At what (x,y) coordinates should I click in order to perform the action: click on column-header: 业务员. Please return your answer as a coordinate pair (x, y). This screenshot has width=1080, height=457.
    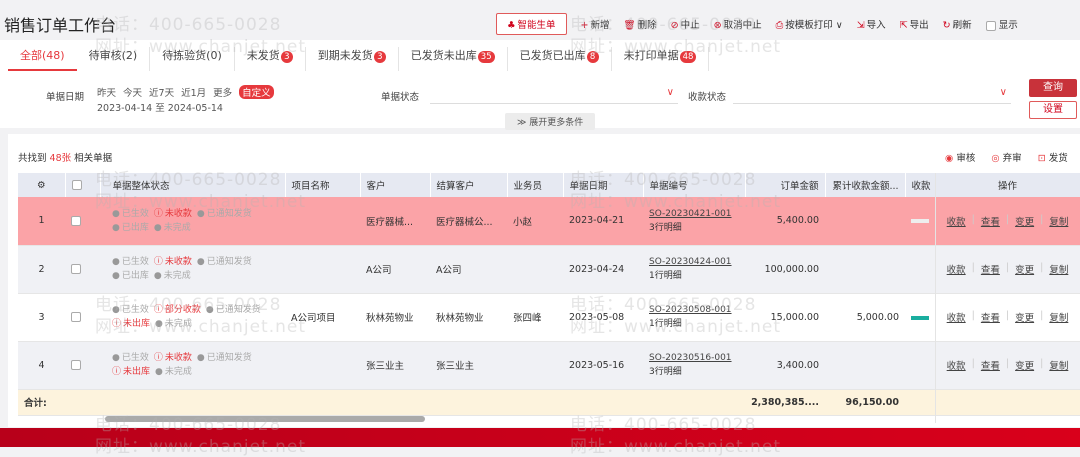
    Looking at the image, I should click on (535, 185).